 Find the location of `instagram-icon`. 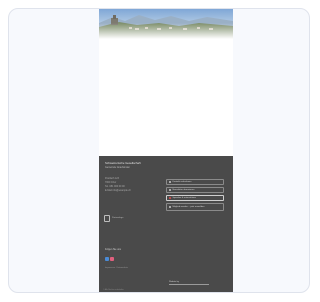

instagram-icon is located at coordinates (112, 259).